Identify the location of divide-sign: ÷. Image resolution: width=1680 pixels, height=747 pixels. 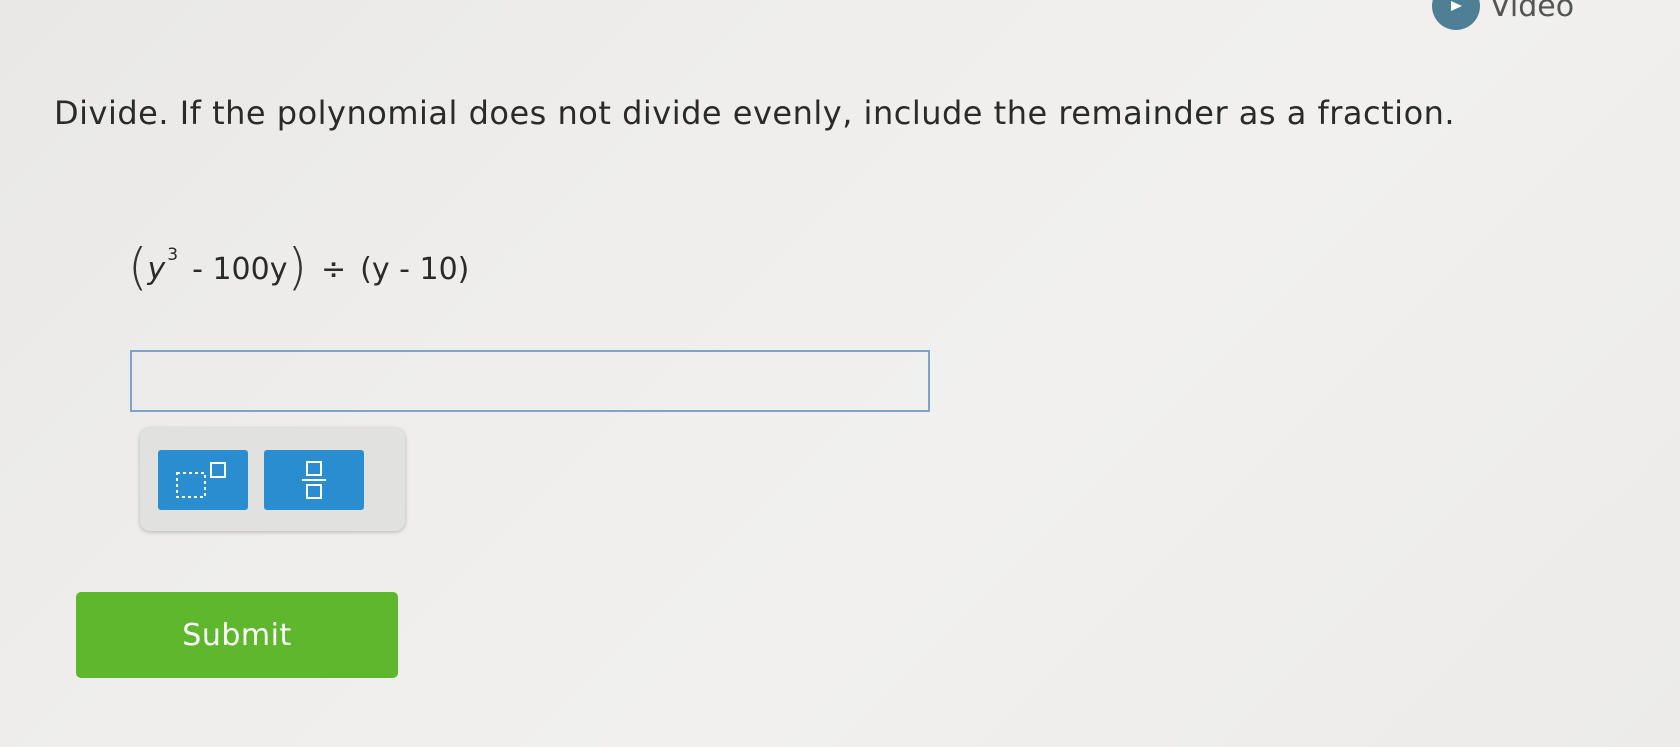
(334, 269).